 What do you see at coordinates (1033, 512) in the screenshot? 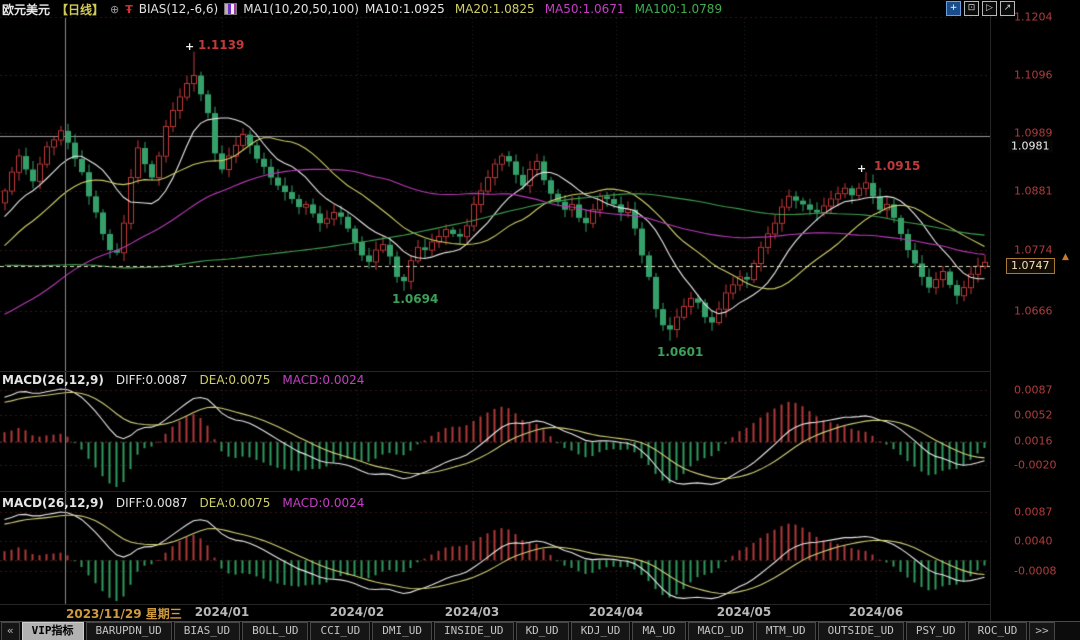
I see `macd2-tick-0.0087: 0.0087` at bounding box center [1033, 512].